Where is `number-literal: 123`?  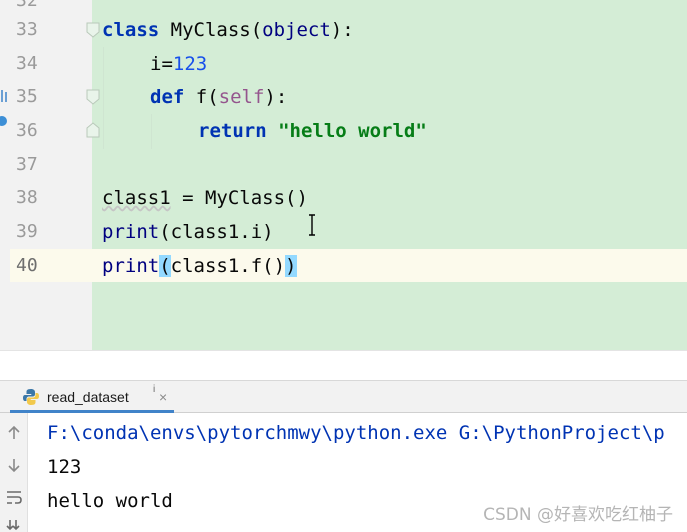 number-literal: 123 is located at coordinates (190, 64).